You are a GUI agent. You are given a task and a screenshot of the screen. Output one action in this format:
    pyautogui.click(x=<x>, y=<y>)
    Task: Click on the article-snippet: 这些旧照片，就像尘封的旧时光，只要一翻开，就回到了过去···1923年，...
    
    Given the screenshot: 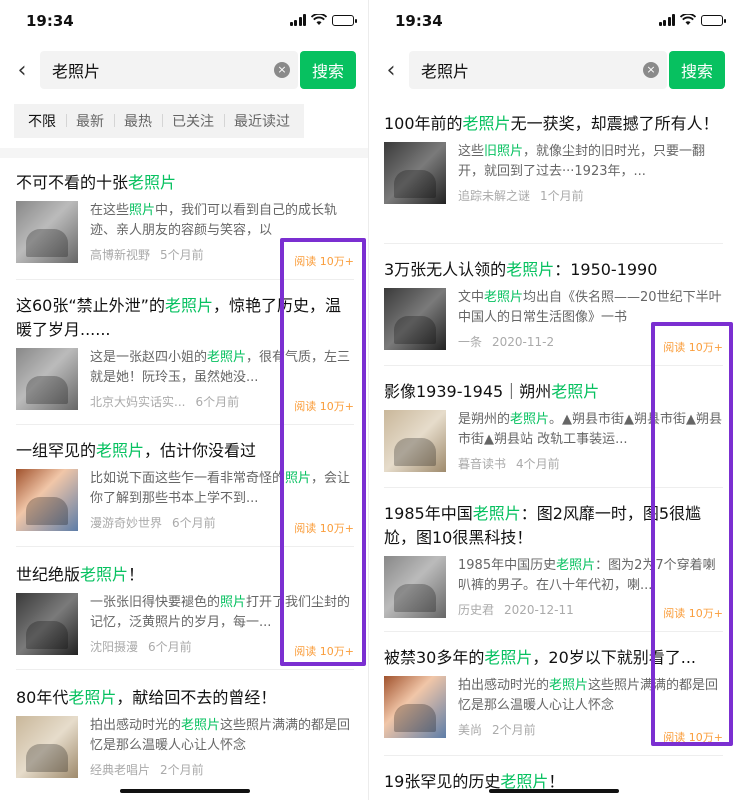 What is the action you would take?
    pyautogui.click(x=582, y=161)
    